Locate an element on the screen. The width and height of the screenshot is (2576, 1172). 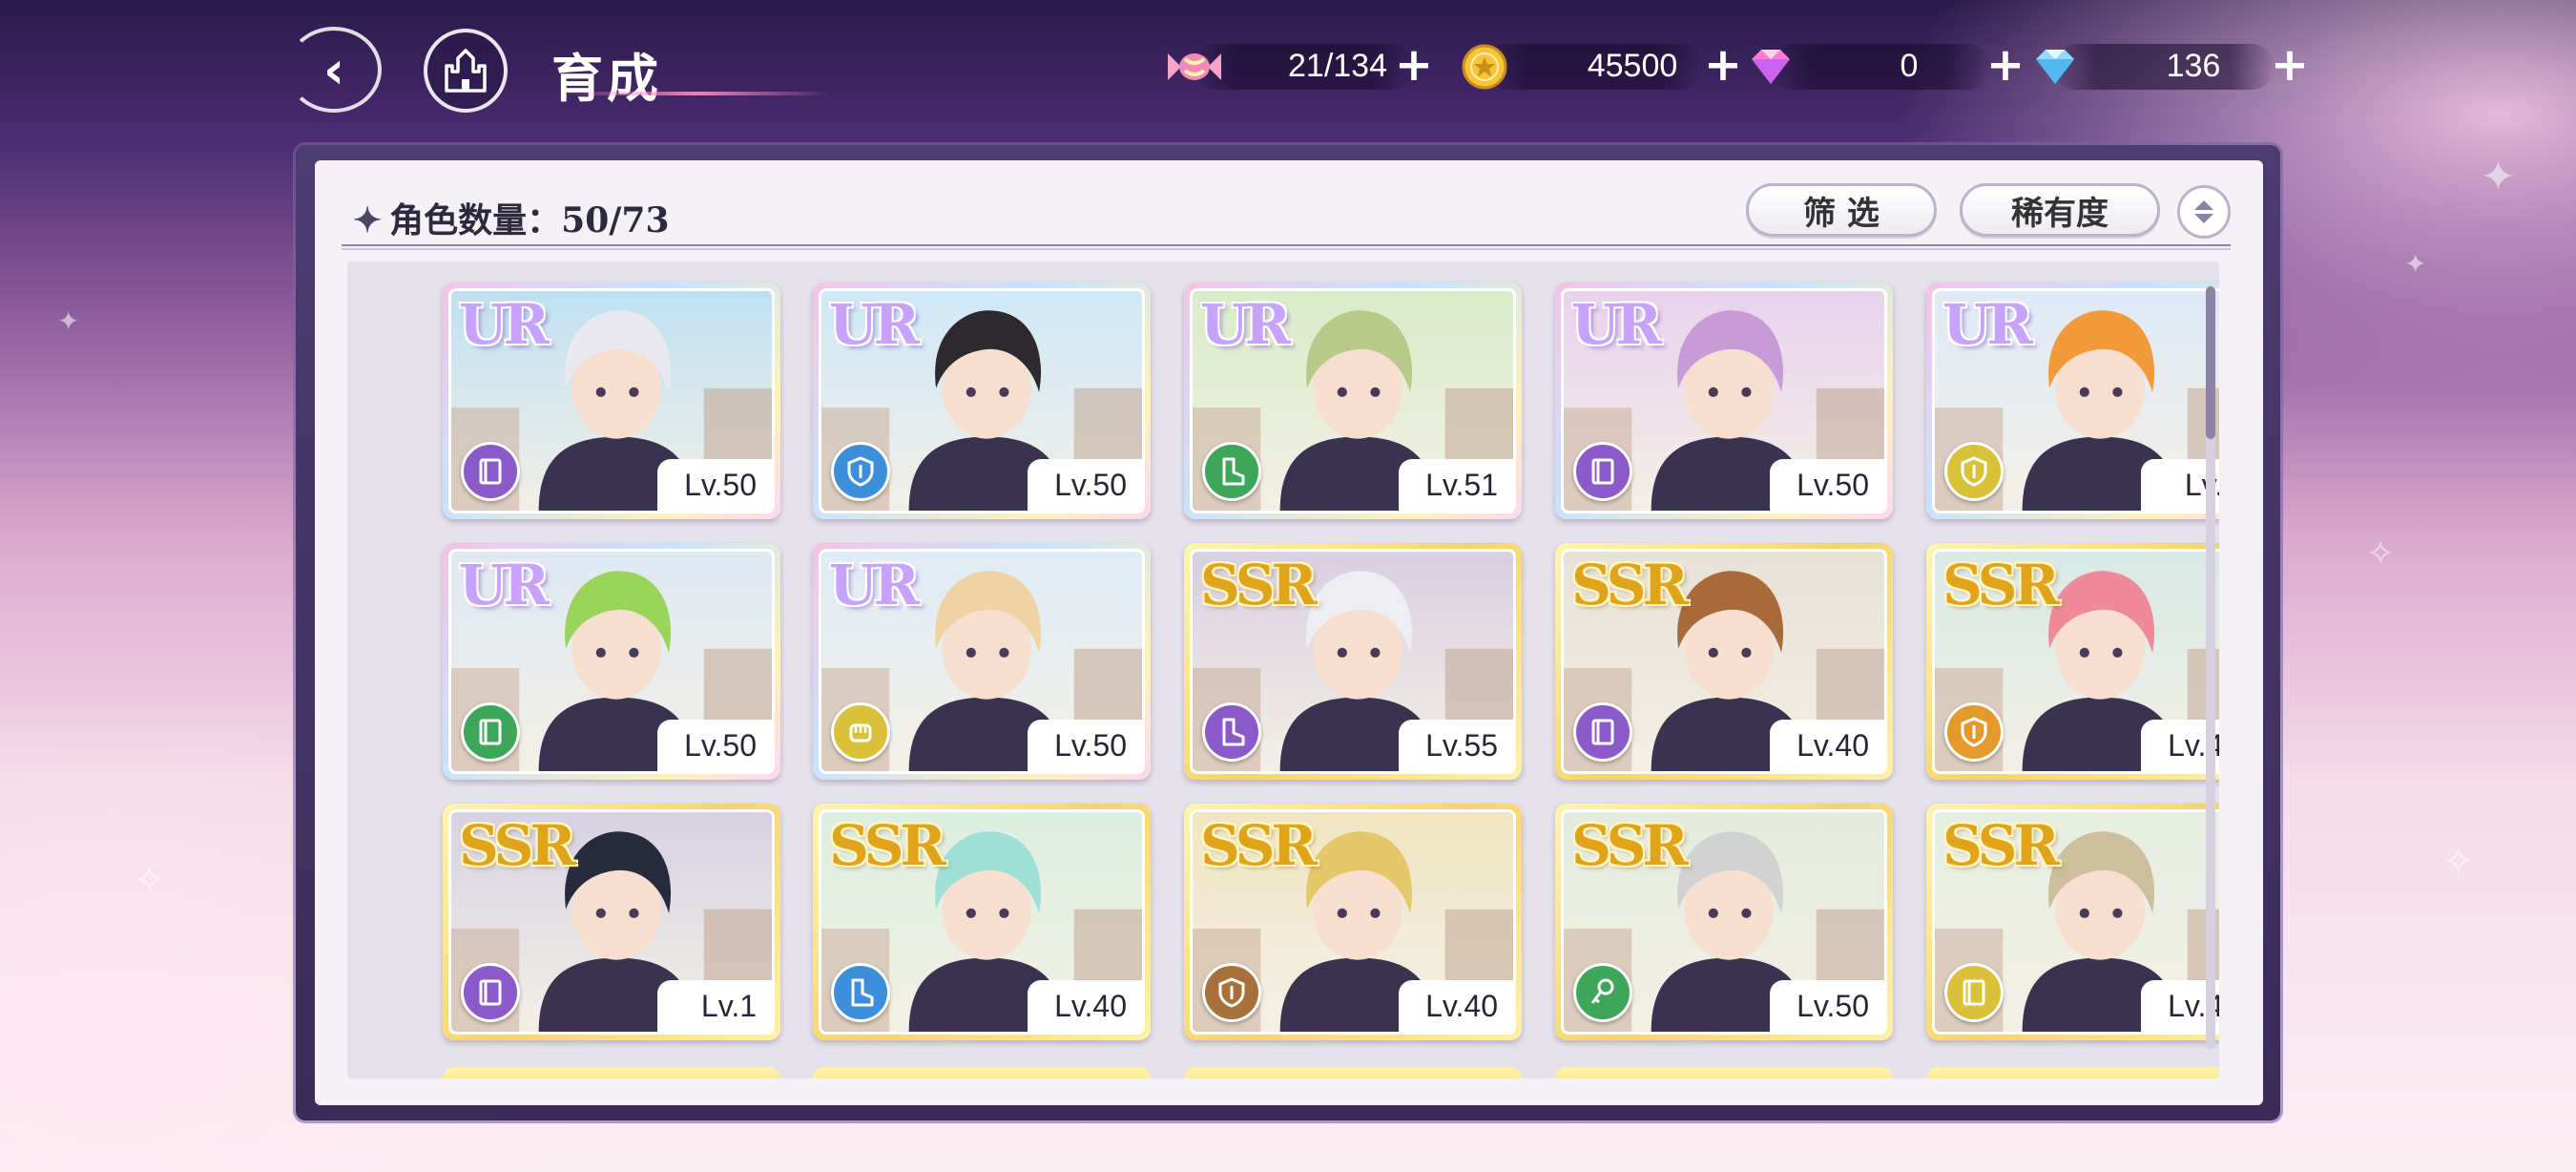
star-icon: ✦ is located at coordinates (368, 220).